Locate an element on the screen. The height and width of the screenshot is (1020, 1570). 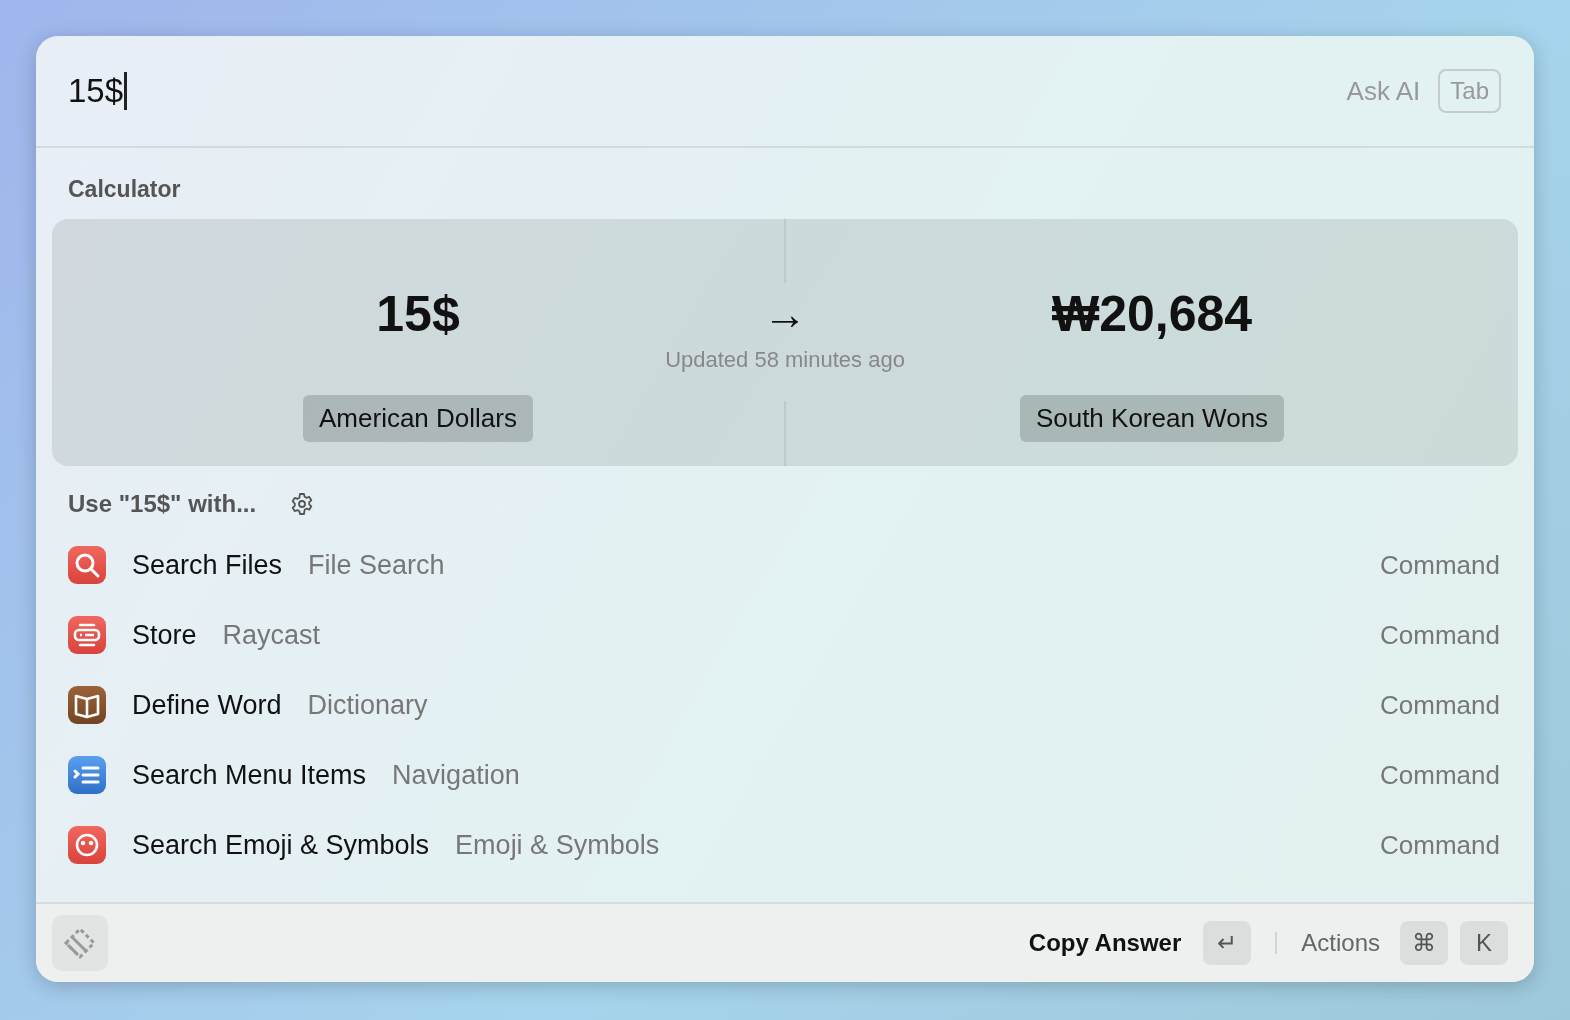
store-icon is located at coordinates (87, 635).